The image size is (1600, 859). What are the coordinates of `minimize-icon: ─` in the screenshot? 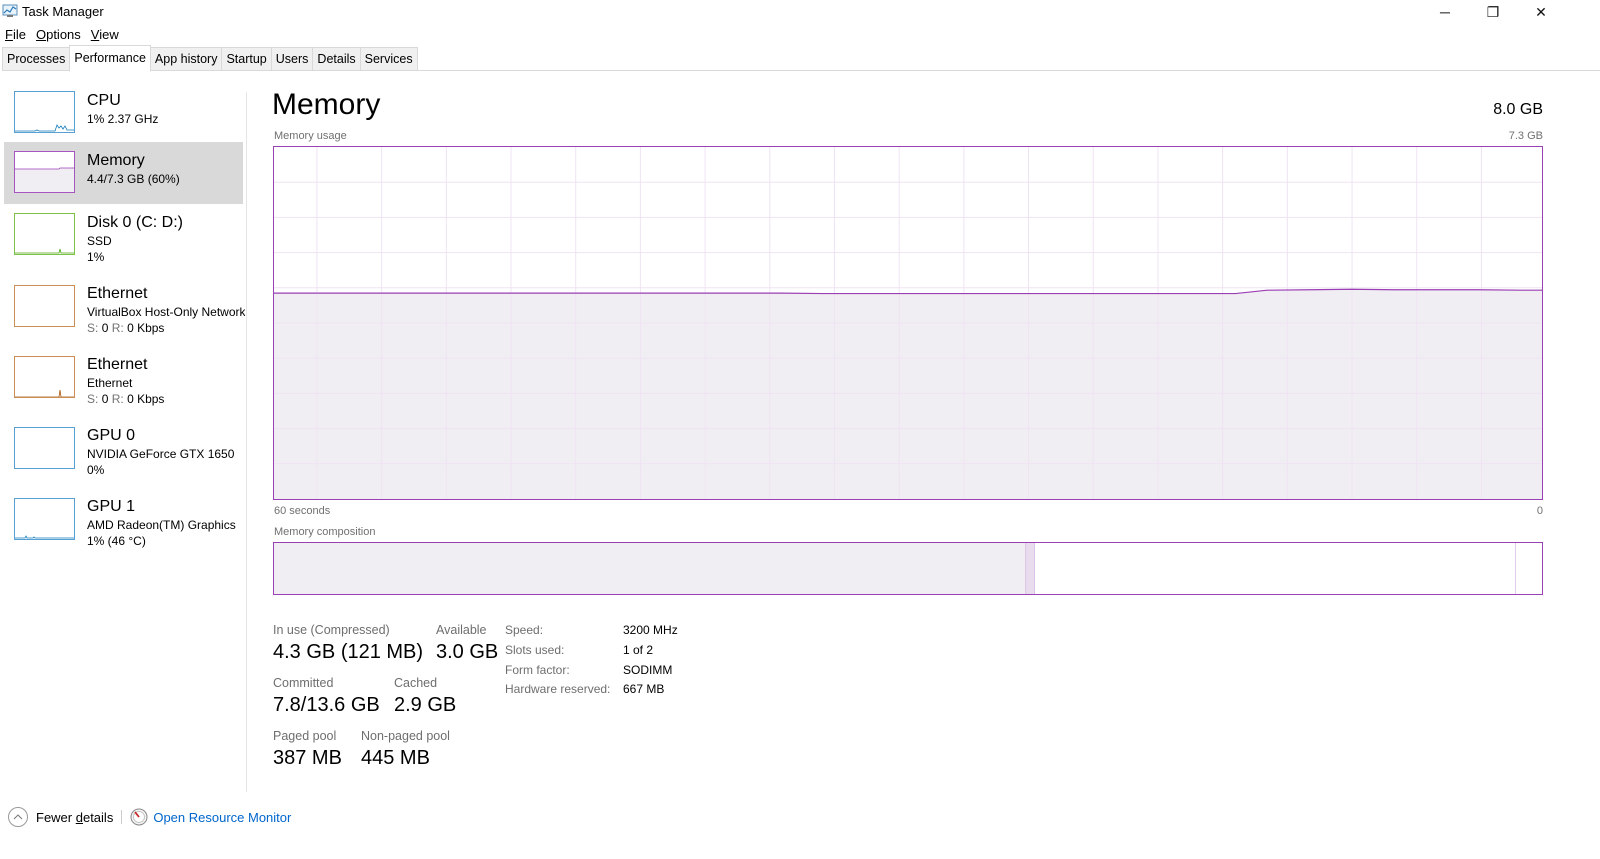 It's located at (1445, 12).